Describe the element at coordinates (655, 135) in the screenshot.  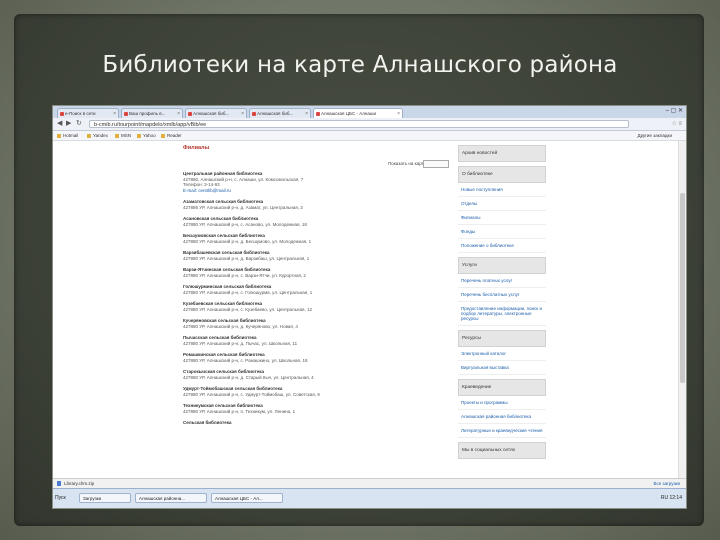
I see `other-bookmarks: Другие закладки` at that location.